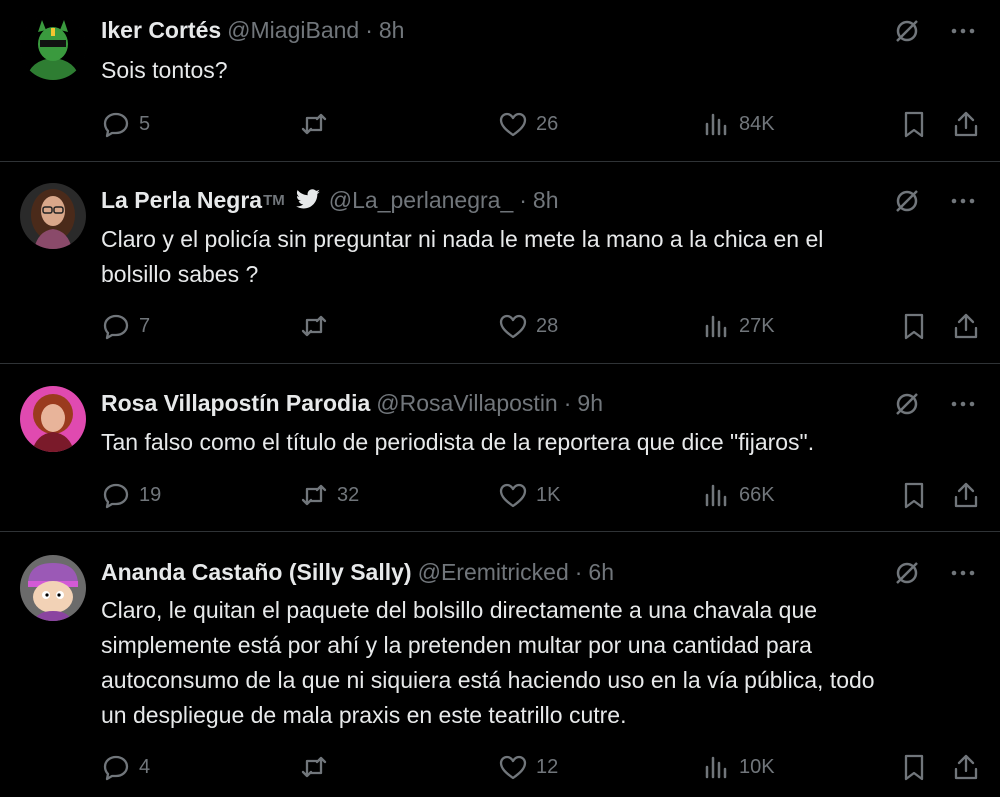  Describe the element at coordinates (308, 200) in the screenshot. I see `bird-icon` at that location.